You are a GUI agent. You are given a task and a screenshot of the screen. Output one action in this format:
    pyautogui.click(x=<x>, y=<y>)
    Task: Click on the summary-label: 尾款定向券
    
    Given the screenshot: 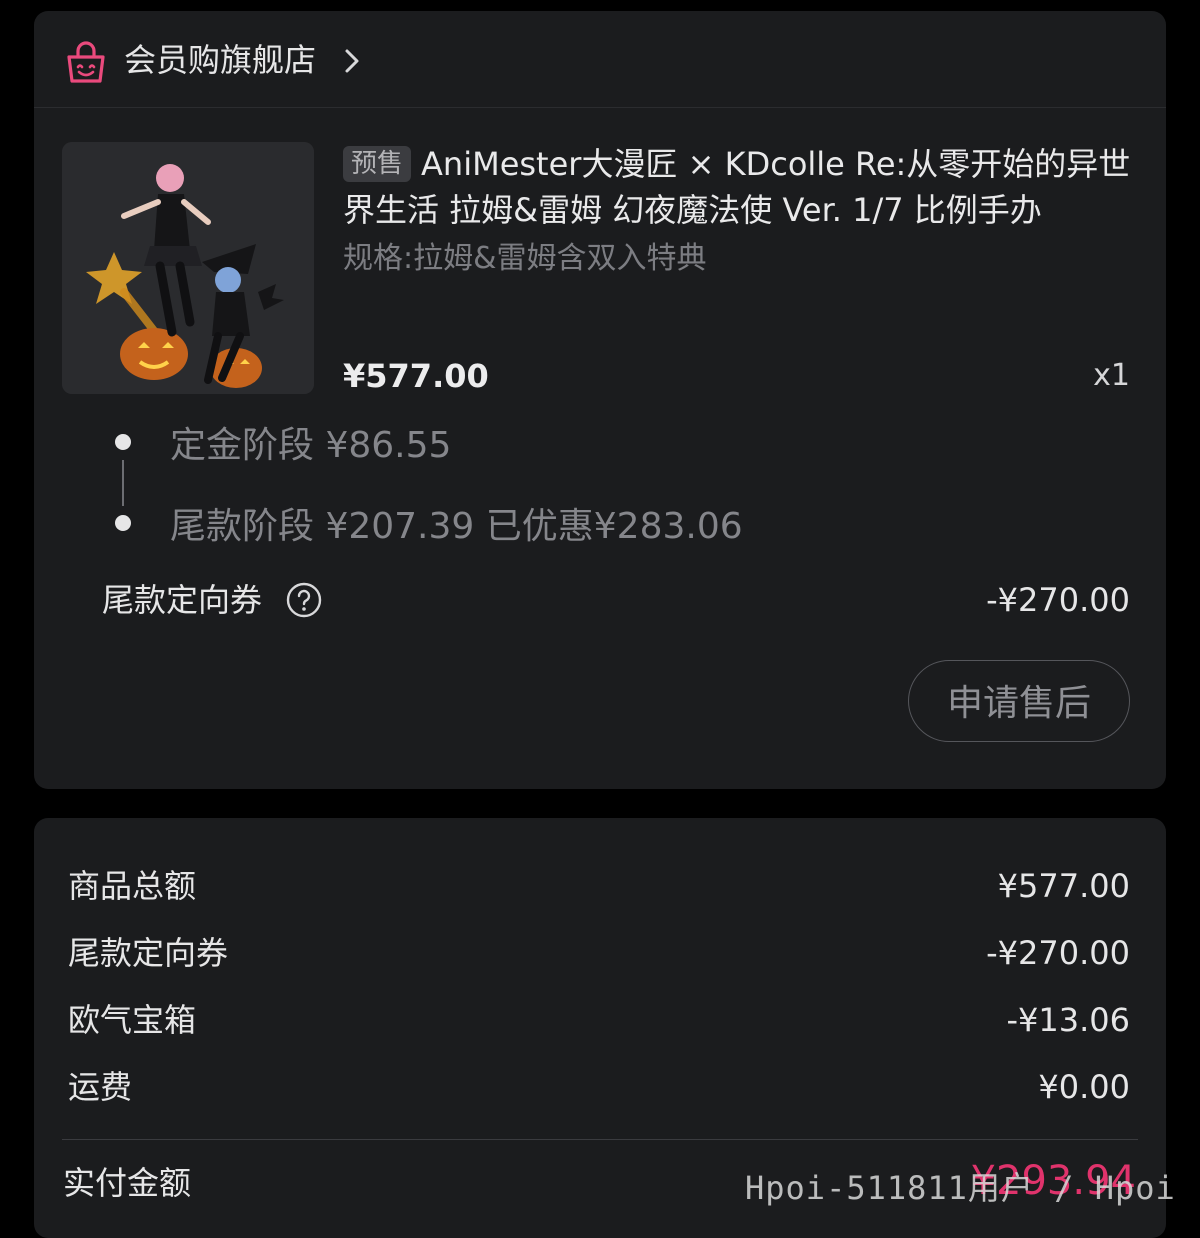 What is the action you would take?
    pyautogui.click(x=148, y=953)
    